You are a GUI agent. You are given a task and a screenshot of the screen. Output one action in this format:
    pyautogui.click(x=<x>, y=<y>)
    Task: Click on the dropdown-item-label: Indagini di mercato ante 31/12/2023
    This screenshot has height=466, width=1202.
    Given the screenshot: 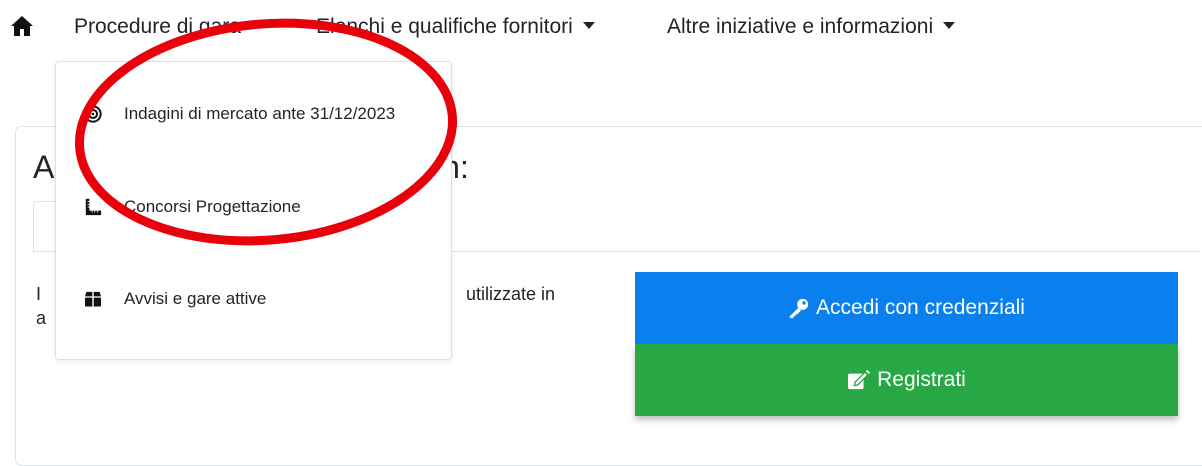 What is the action you would take?
    pyautogui.click(x=260, y=113)
    